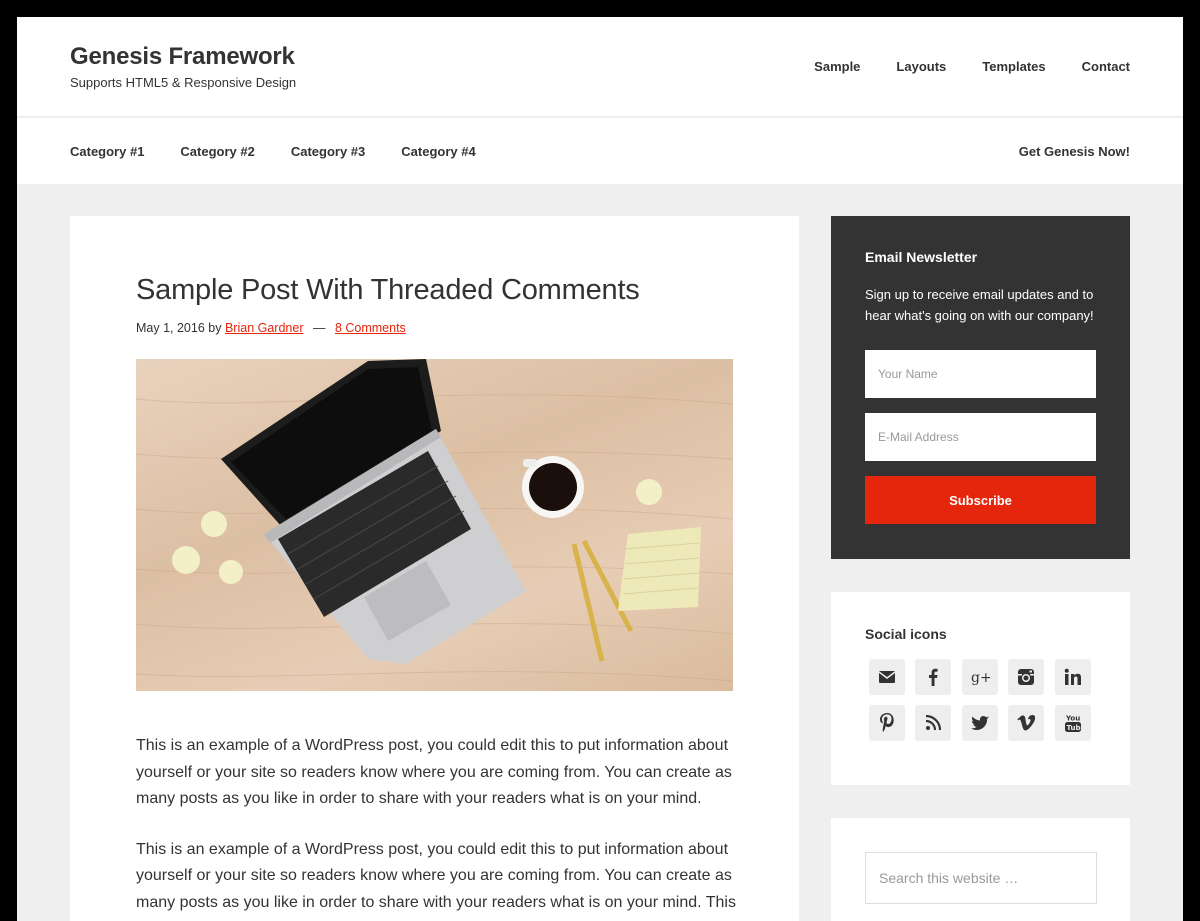 The image size is (1200, 921). I want to click on social-widget: Social icons g+ You Tub, so click(980, 688).